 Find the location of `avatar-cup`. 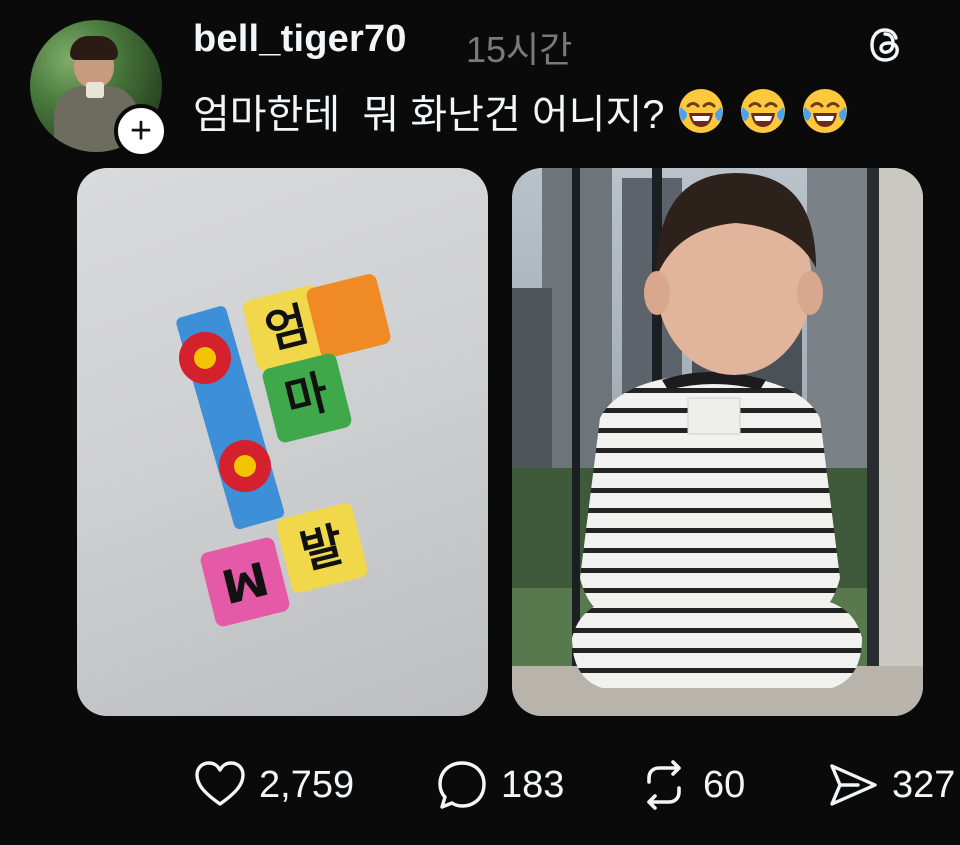

avatar-cup is located at coordinates (95, 90).